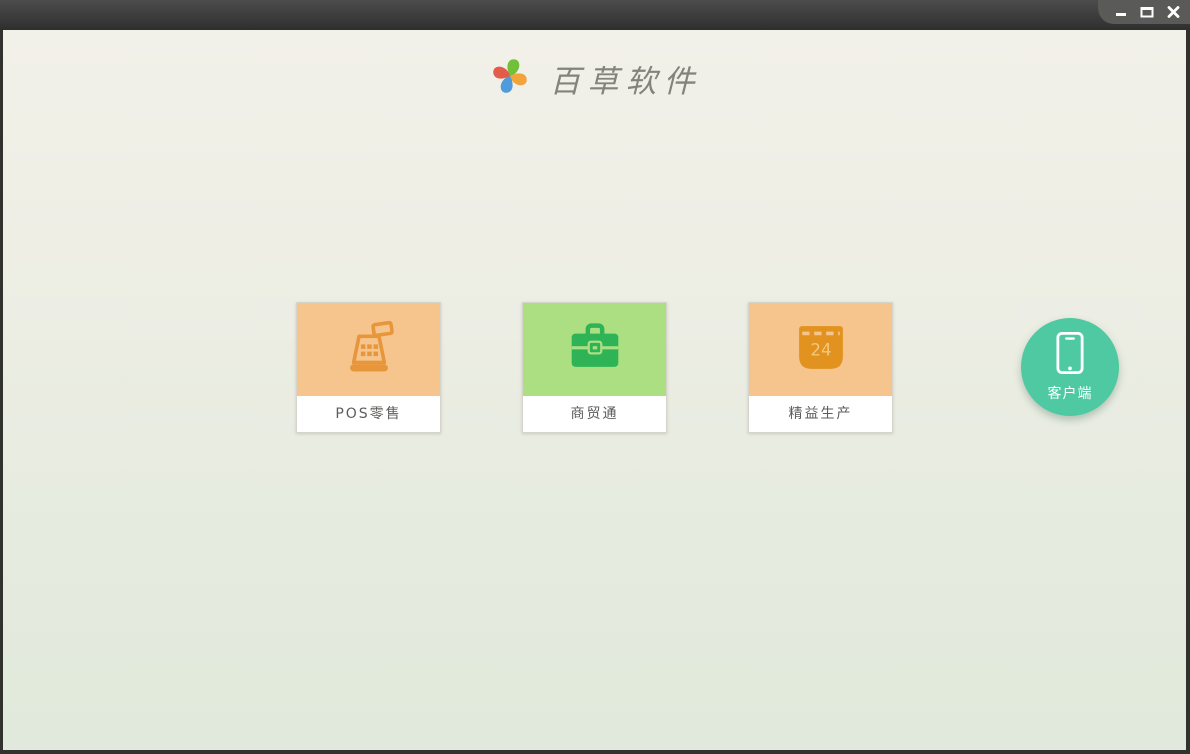  I want to click on product-card-label: 精益生产, so click(820, 414).